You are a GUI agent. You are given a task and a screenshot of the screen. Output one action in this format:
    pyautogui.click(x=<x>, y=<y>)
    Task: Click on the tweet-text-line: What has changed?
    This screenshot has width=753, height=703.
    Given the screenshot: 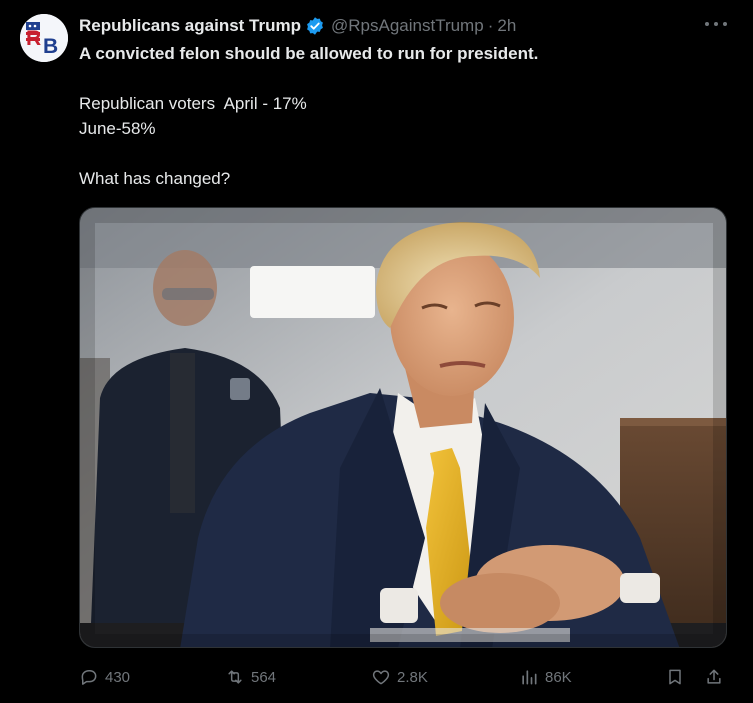 What is the action you would take?
    pyautogui.click(x=155, y=178)
    